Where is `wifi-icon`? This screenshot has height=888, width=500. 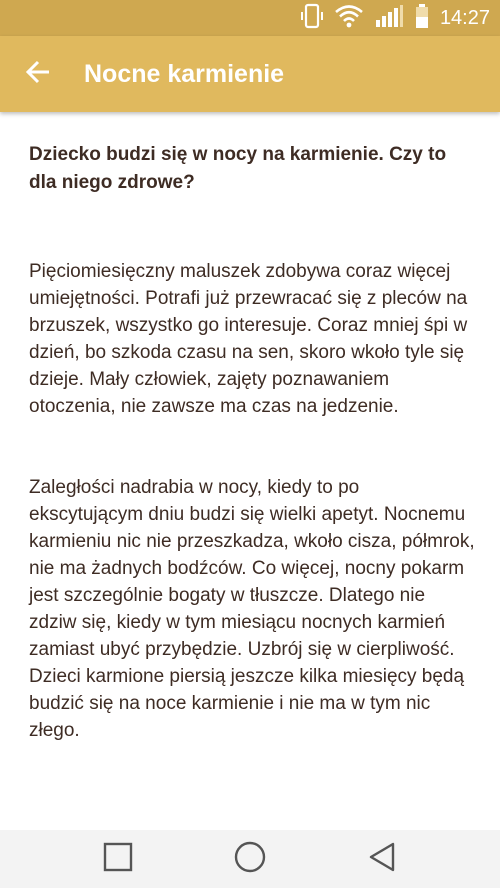 wifi-icon is located at coordinates (349, 18).